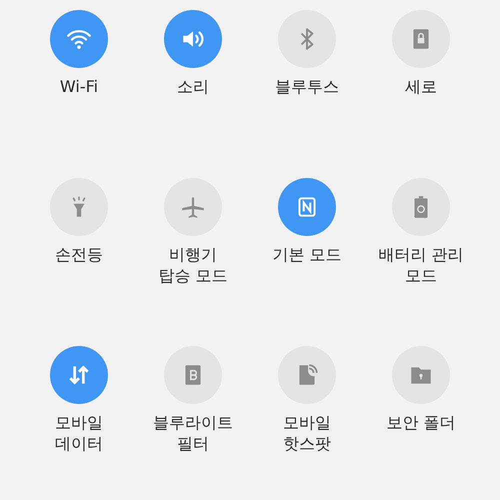 This screenshot has width=500, height=500. Describe the element at coordinates (307, 86) in the screenshot. I see `tile-label: 블루투스` at that location.